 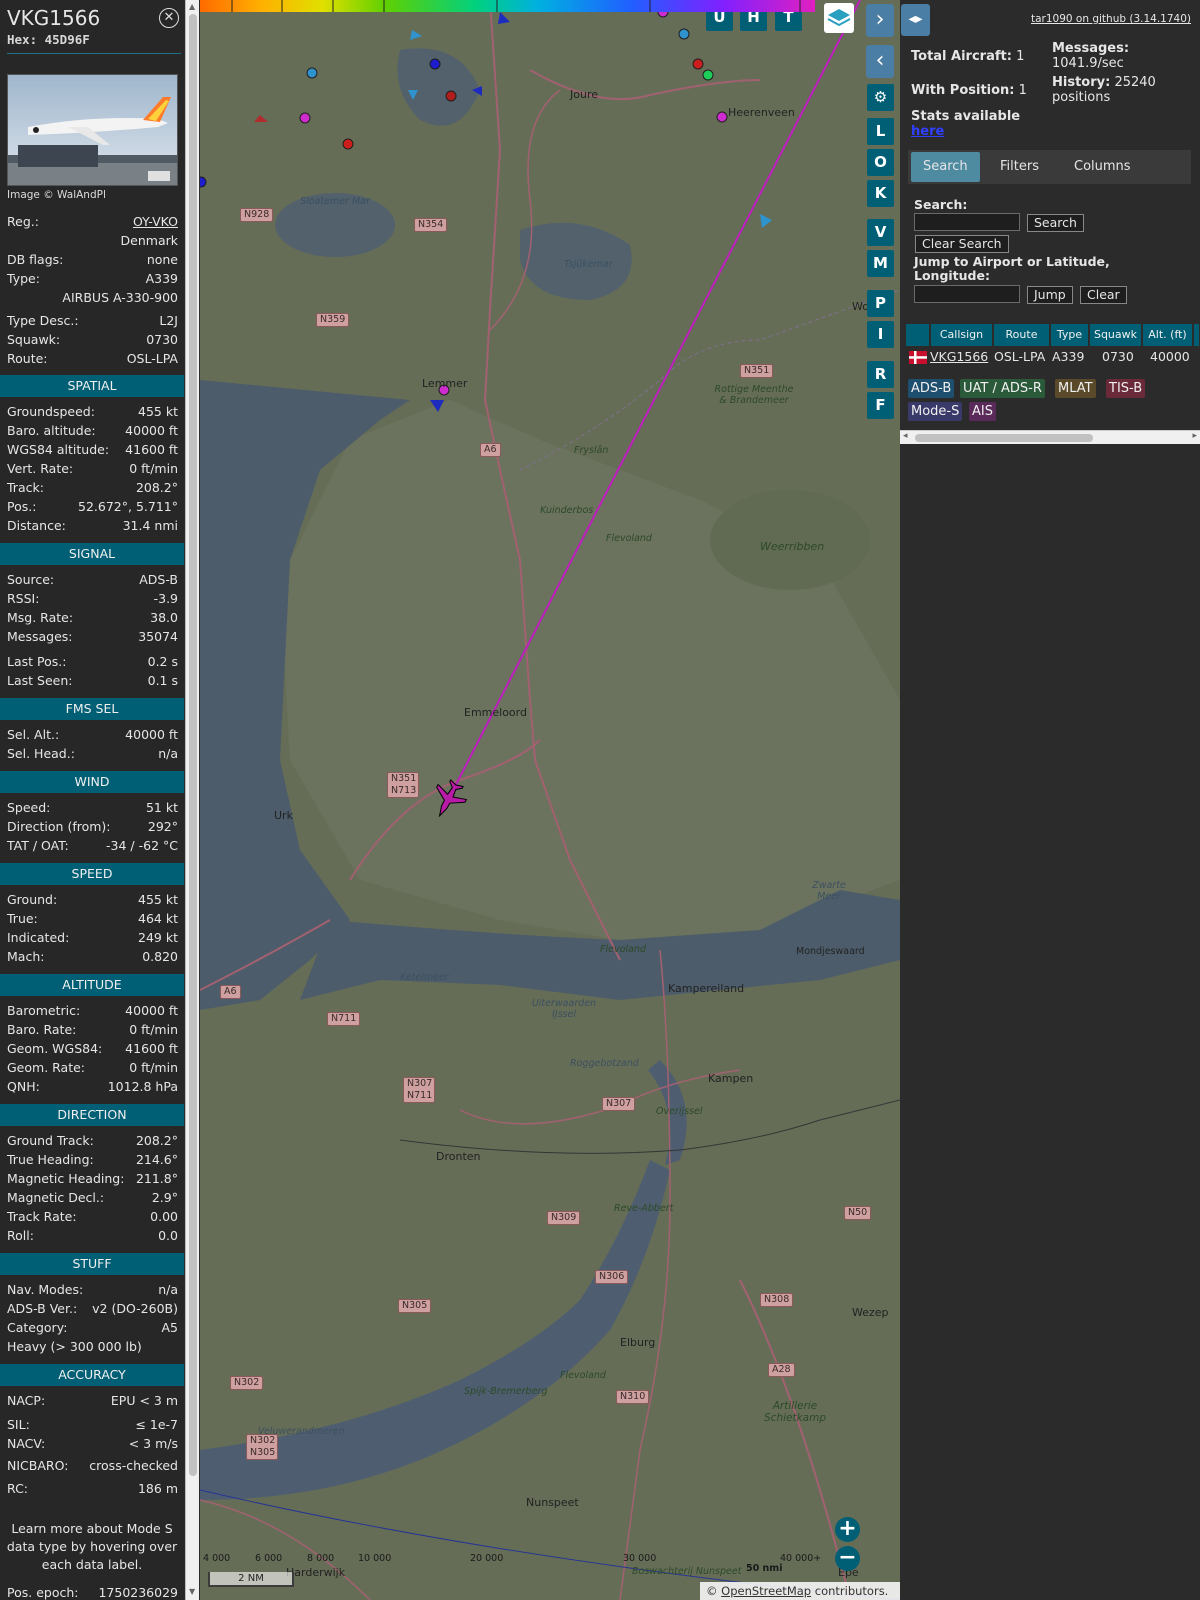 What do you see at coordinates (764, 1568) in the screenshot?
I see `range-ring-label: 50 nmi` at bounding box center [764, 1568].